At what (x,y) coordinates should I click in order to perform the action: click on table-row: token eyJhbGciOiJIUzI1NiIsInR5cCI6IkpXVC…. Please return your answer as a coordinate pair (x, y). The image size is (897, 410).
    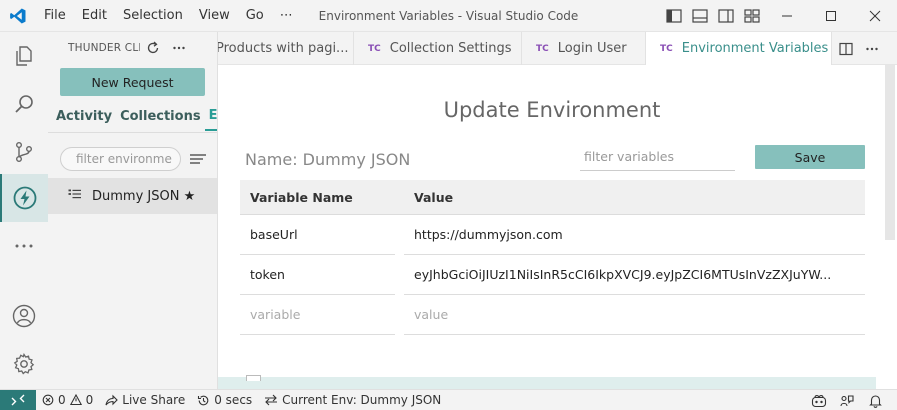
    Looking at the image, I should click on (552, 275).